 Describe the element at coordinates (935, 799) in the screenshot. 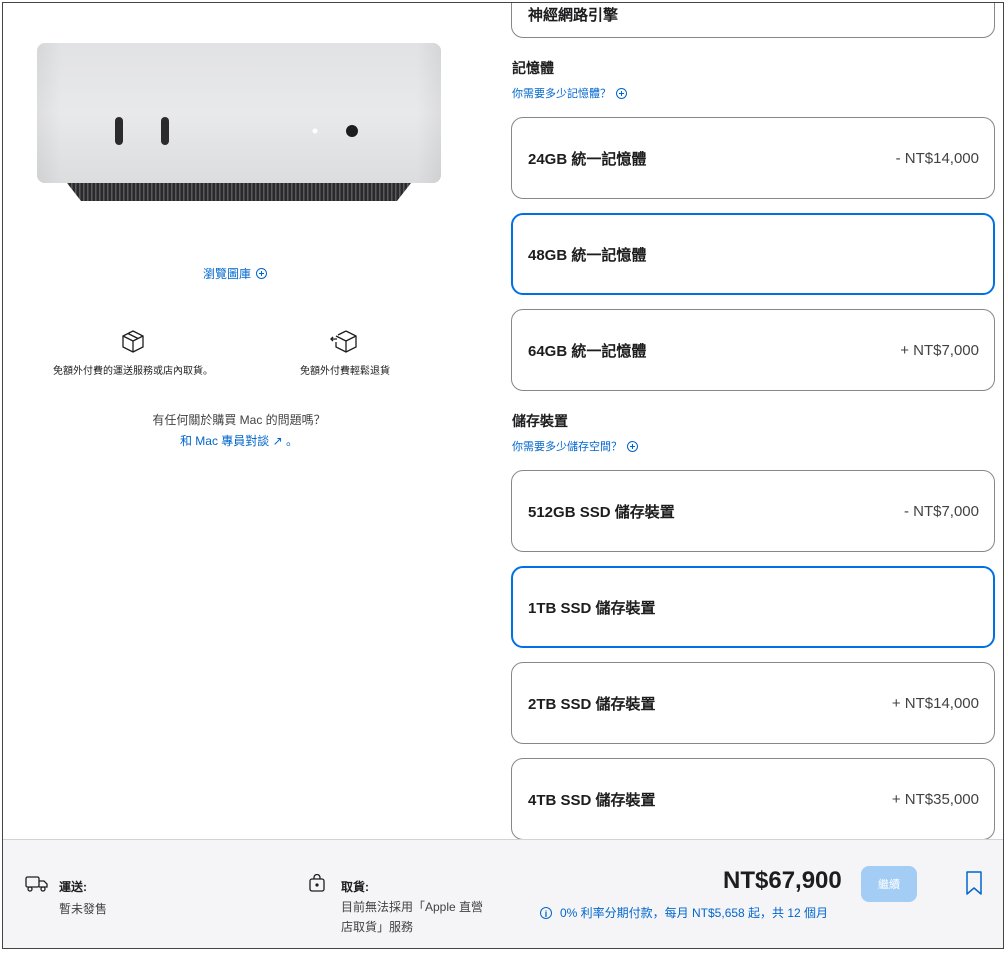

I see `option-price: + NT$35,000` at that location.